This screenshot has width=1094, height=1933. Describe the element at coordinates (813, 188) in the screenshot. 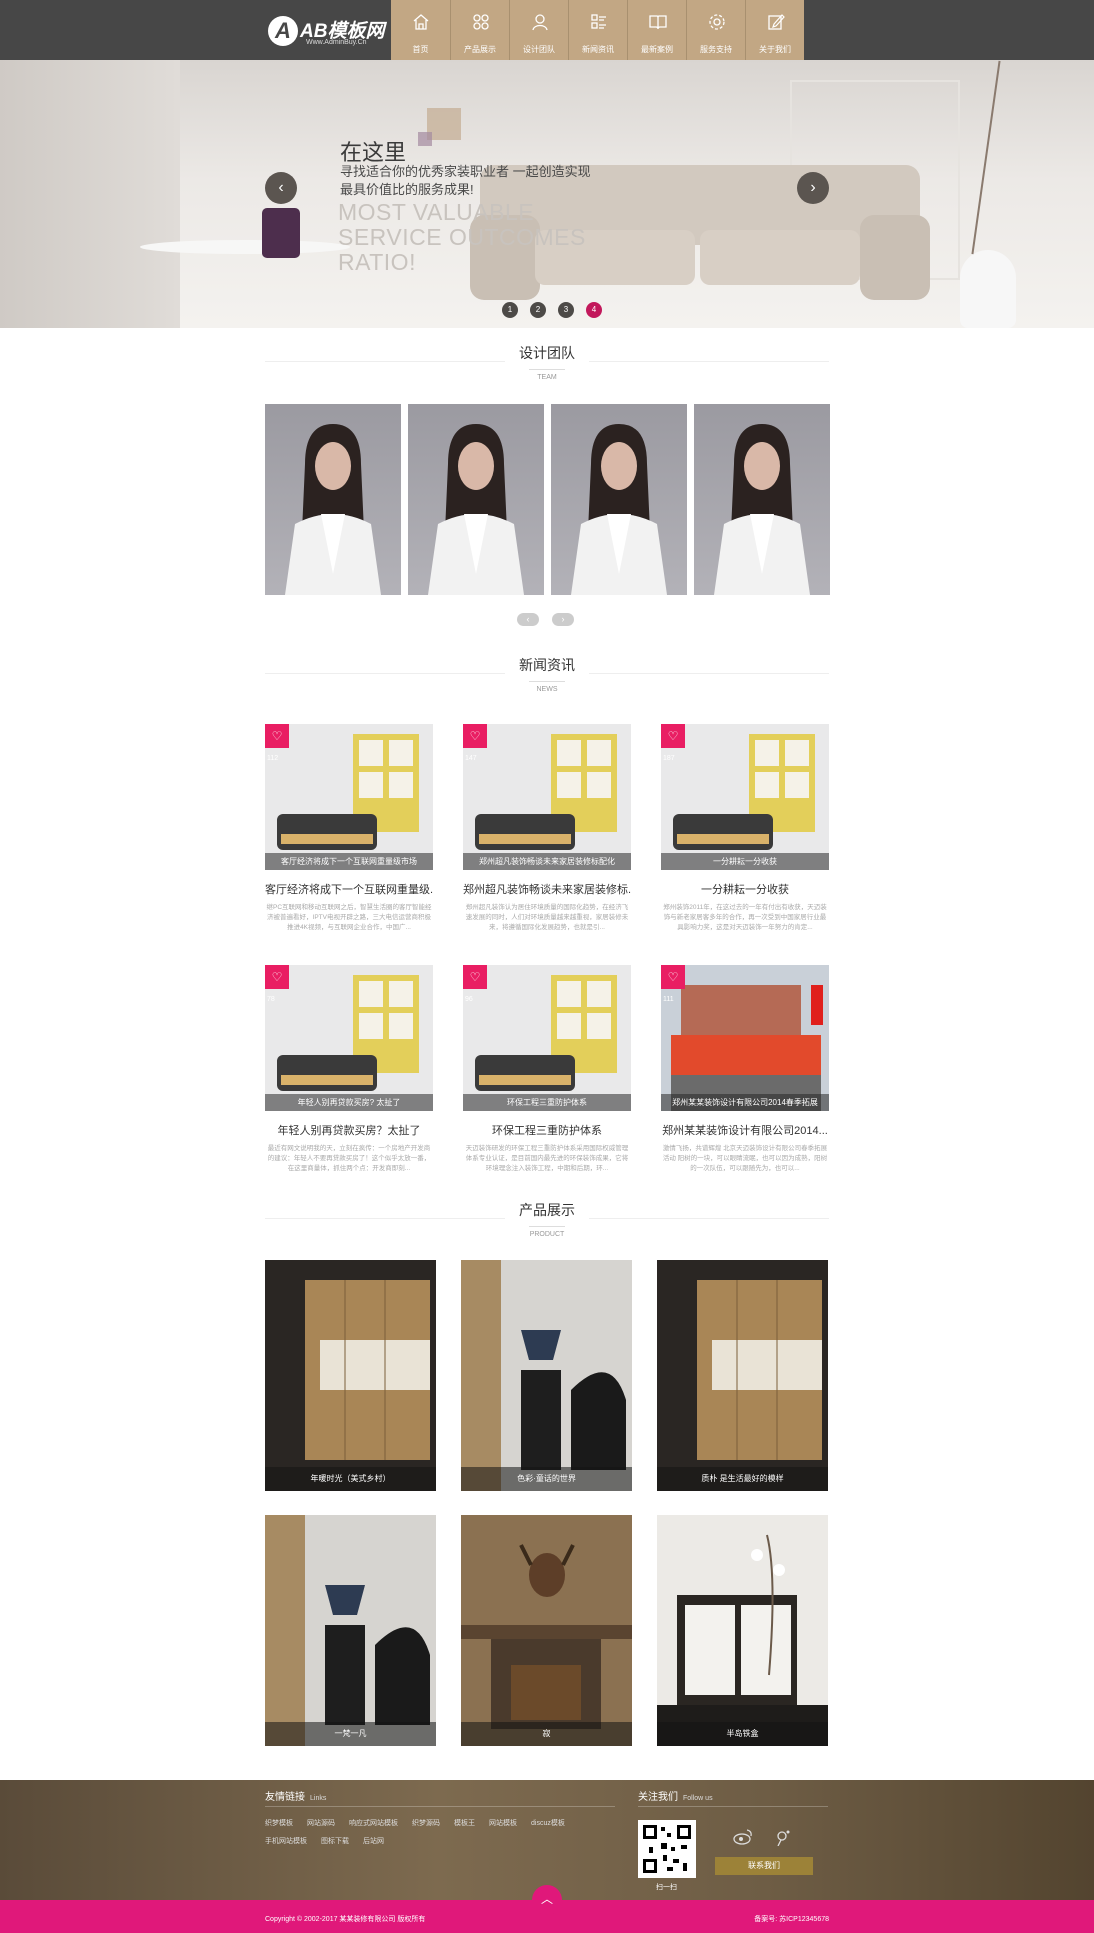

I see `banner-next-button: ›` at that location.